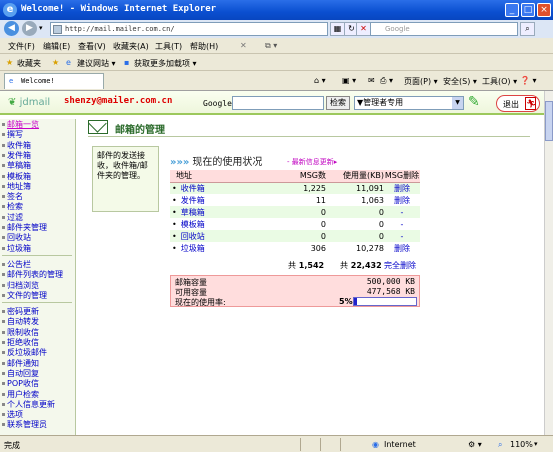 The image size is (553, 452). I want to click on latest-update-link: - 最新信息更新▸, so click(312, 162).